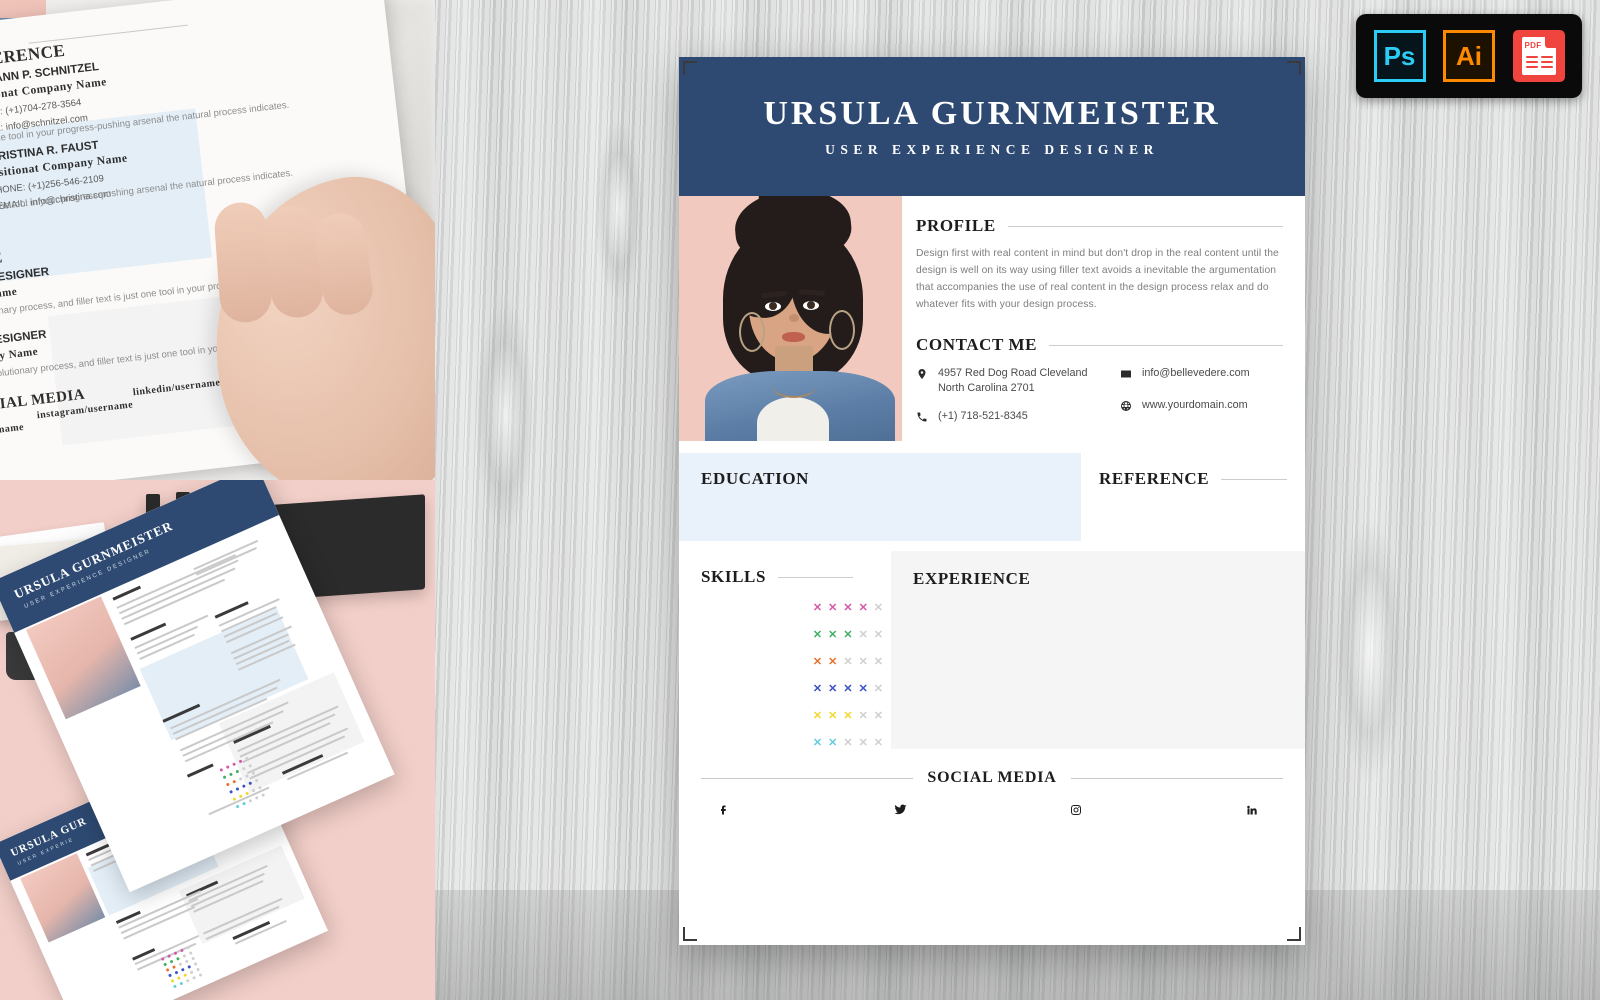 The image size is (1600, 1000). Describe the element at coordinates (1196, 373) in the screenshot. I see `contact-email-text: info@bellevedere.com` at that location.